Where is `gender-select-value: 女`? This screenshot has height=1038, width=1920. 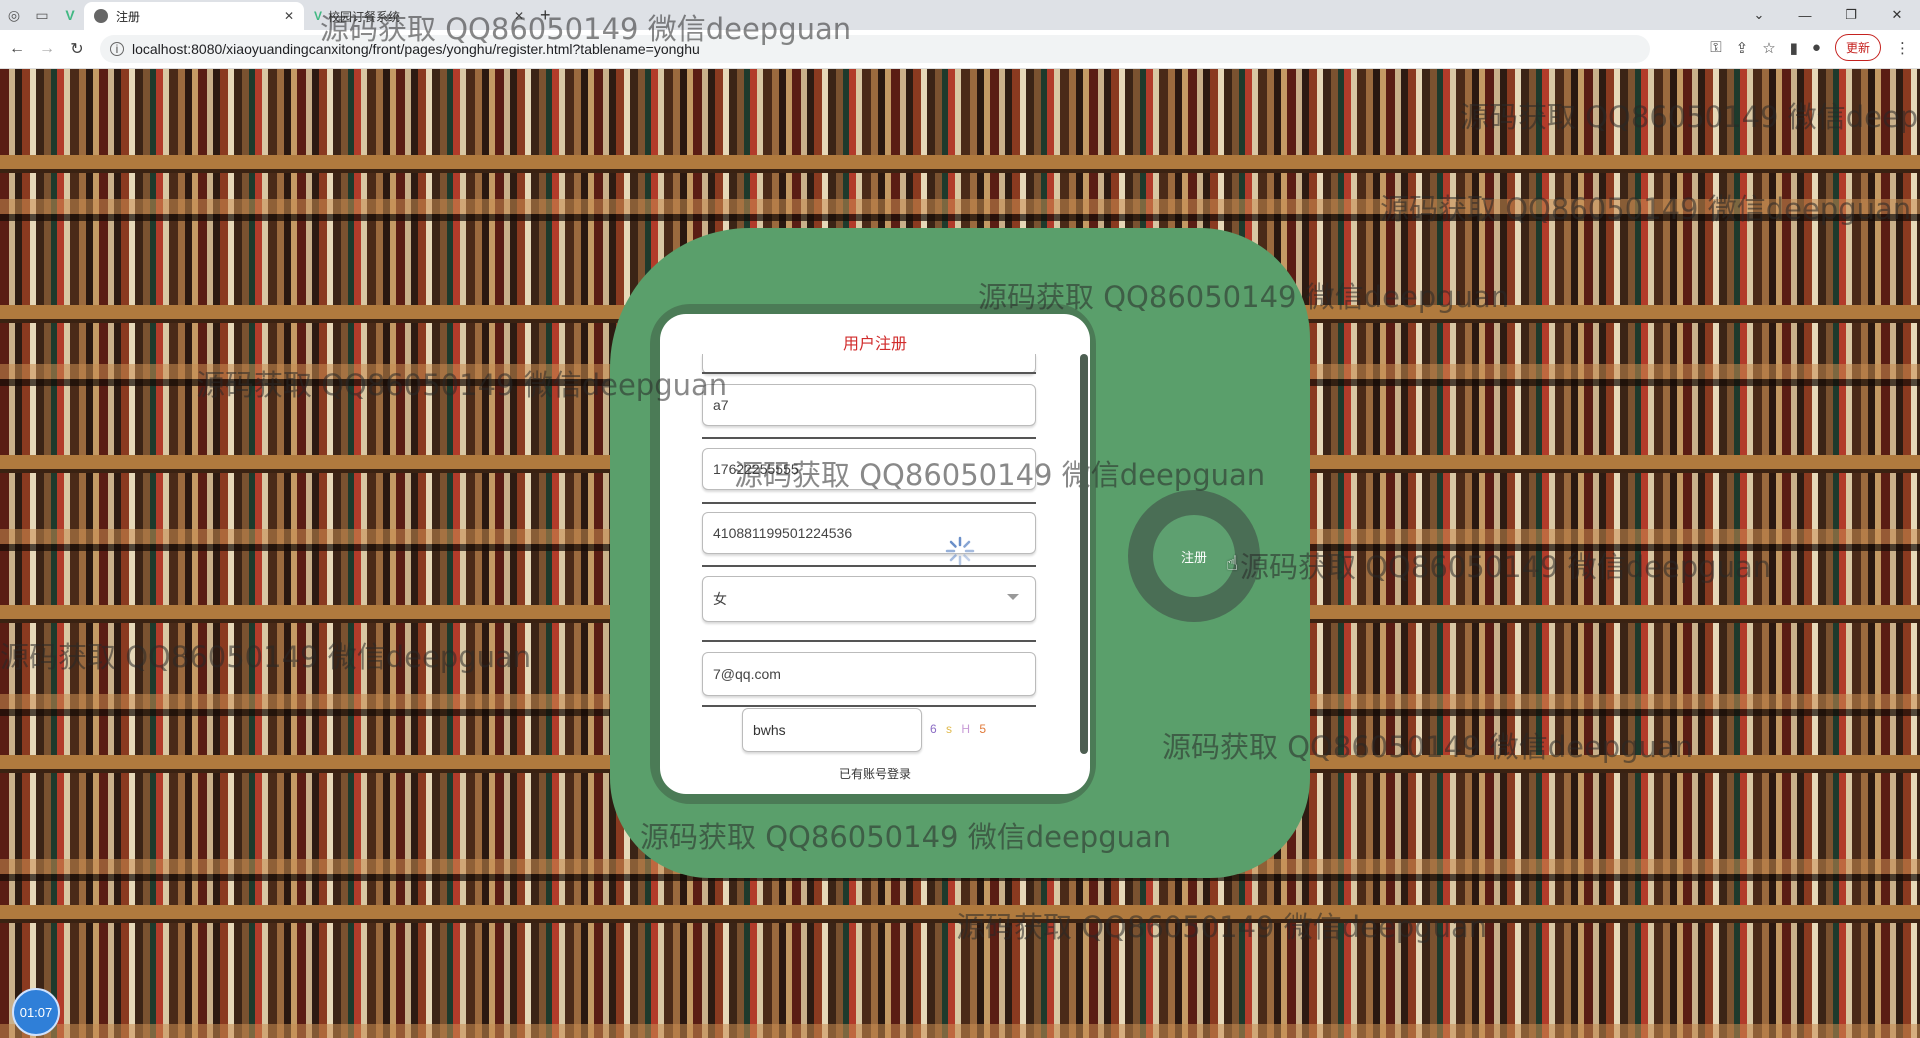 gender-select-value: 女 is located at coordinates (720, 599).